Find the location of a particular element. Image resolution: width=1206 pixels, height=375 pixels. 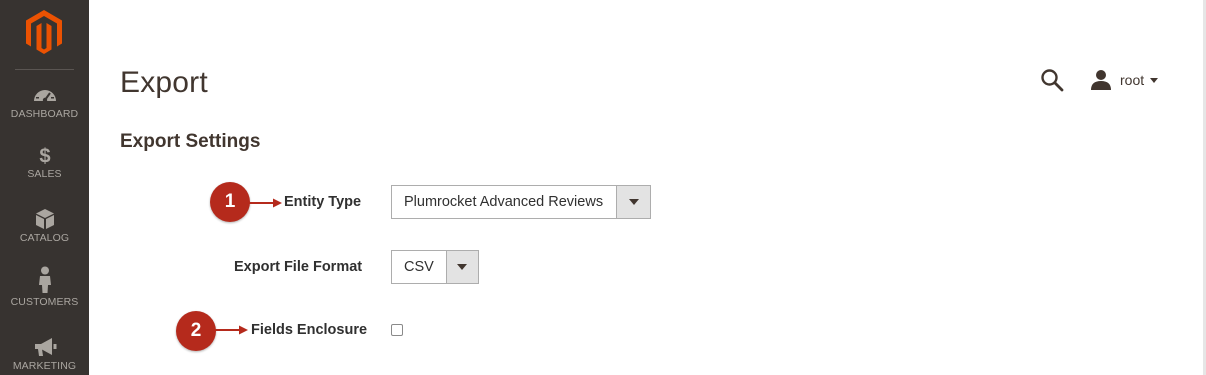

box-icon is located at coordinates (44, 219).